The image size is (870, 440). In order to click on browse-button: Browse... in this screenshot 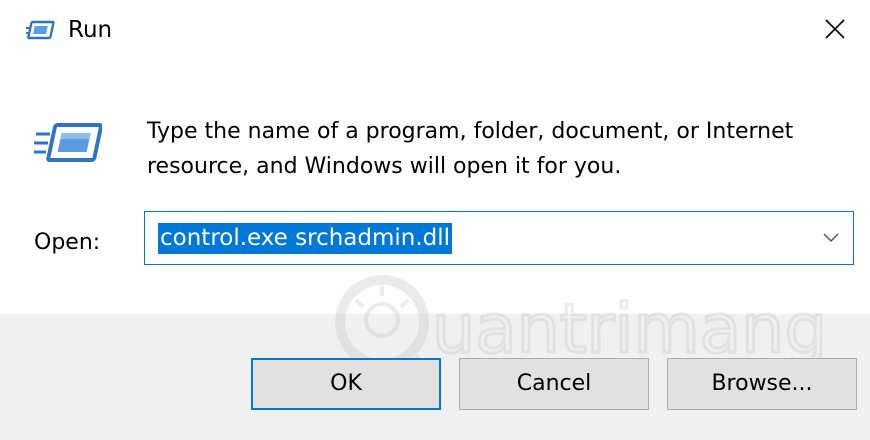, I will do `click(762, 384)`.